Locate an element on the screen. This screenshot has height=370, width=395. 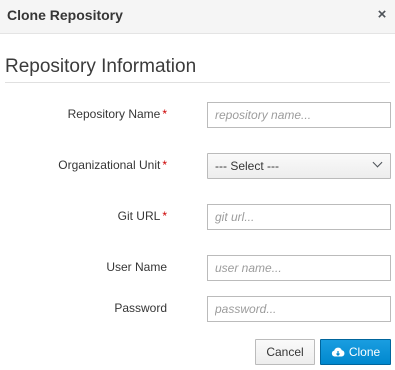
password-input is located at coordinates (299, 309).